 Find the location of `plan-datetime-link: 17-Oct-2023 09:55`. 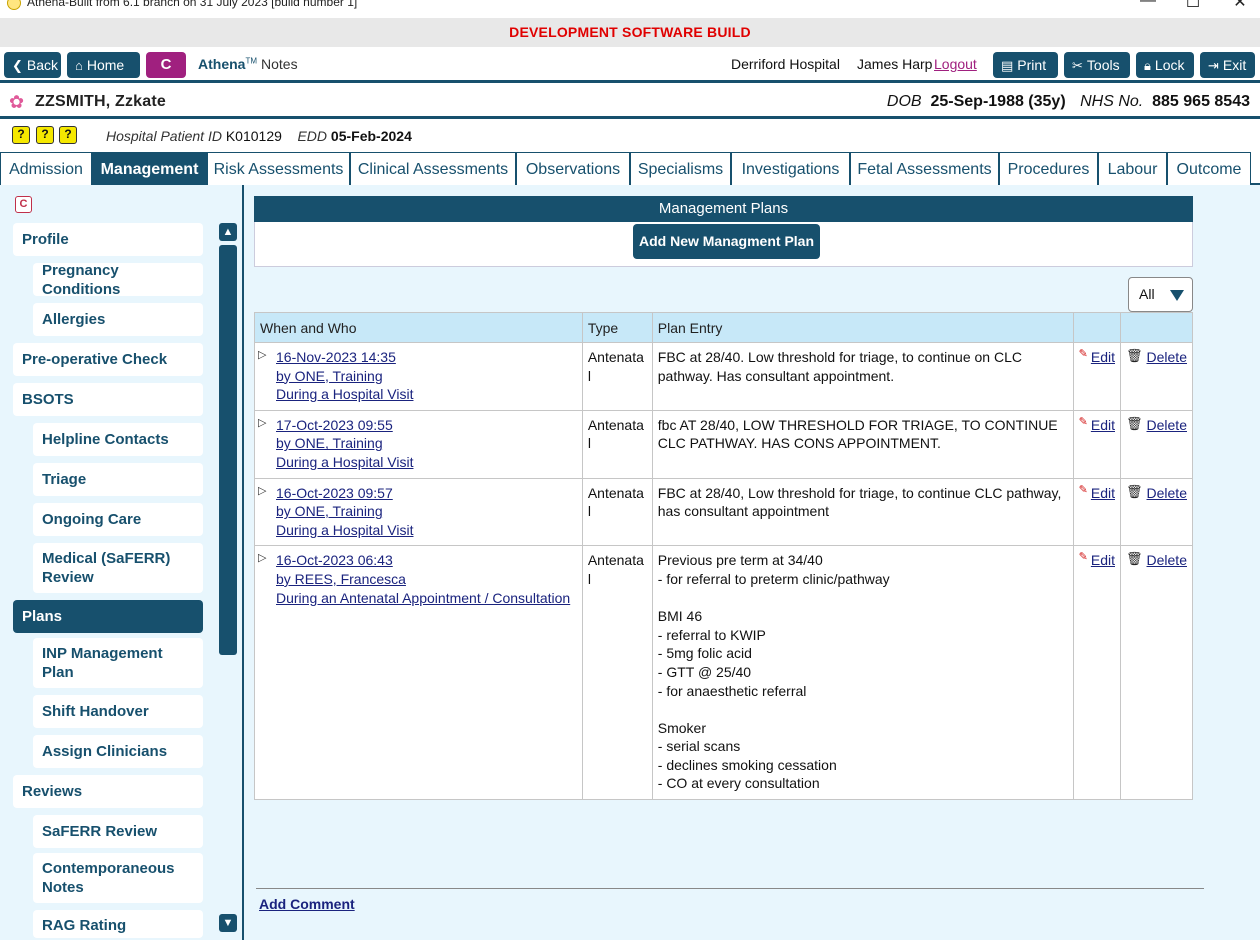

plan-datetime-link: 17-Oct-2023 09:55 is located at coordinates (344, 425).